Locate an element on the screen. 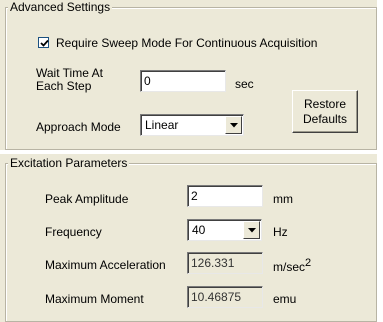 The height and width of the screenshot is (322, 383). wait-time-unit: sec is located at coordinates (244, 84).